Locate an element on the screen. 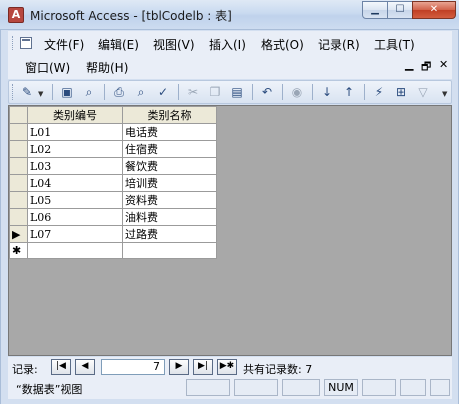 The height and width of the screenshot is (404, 459). column-header-name: 类别名称 is located at coordinates (169, 115).